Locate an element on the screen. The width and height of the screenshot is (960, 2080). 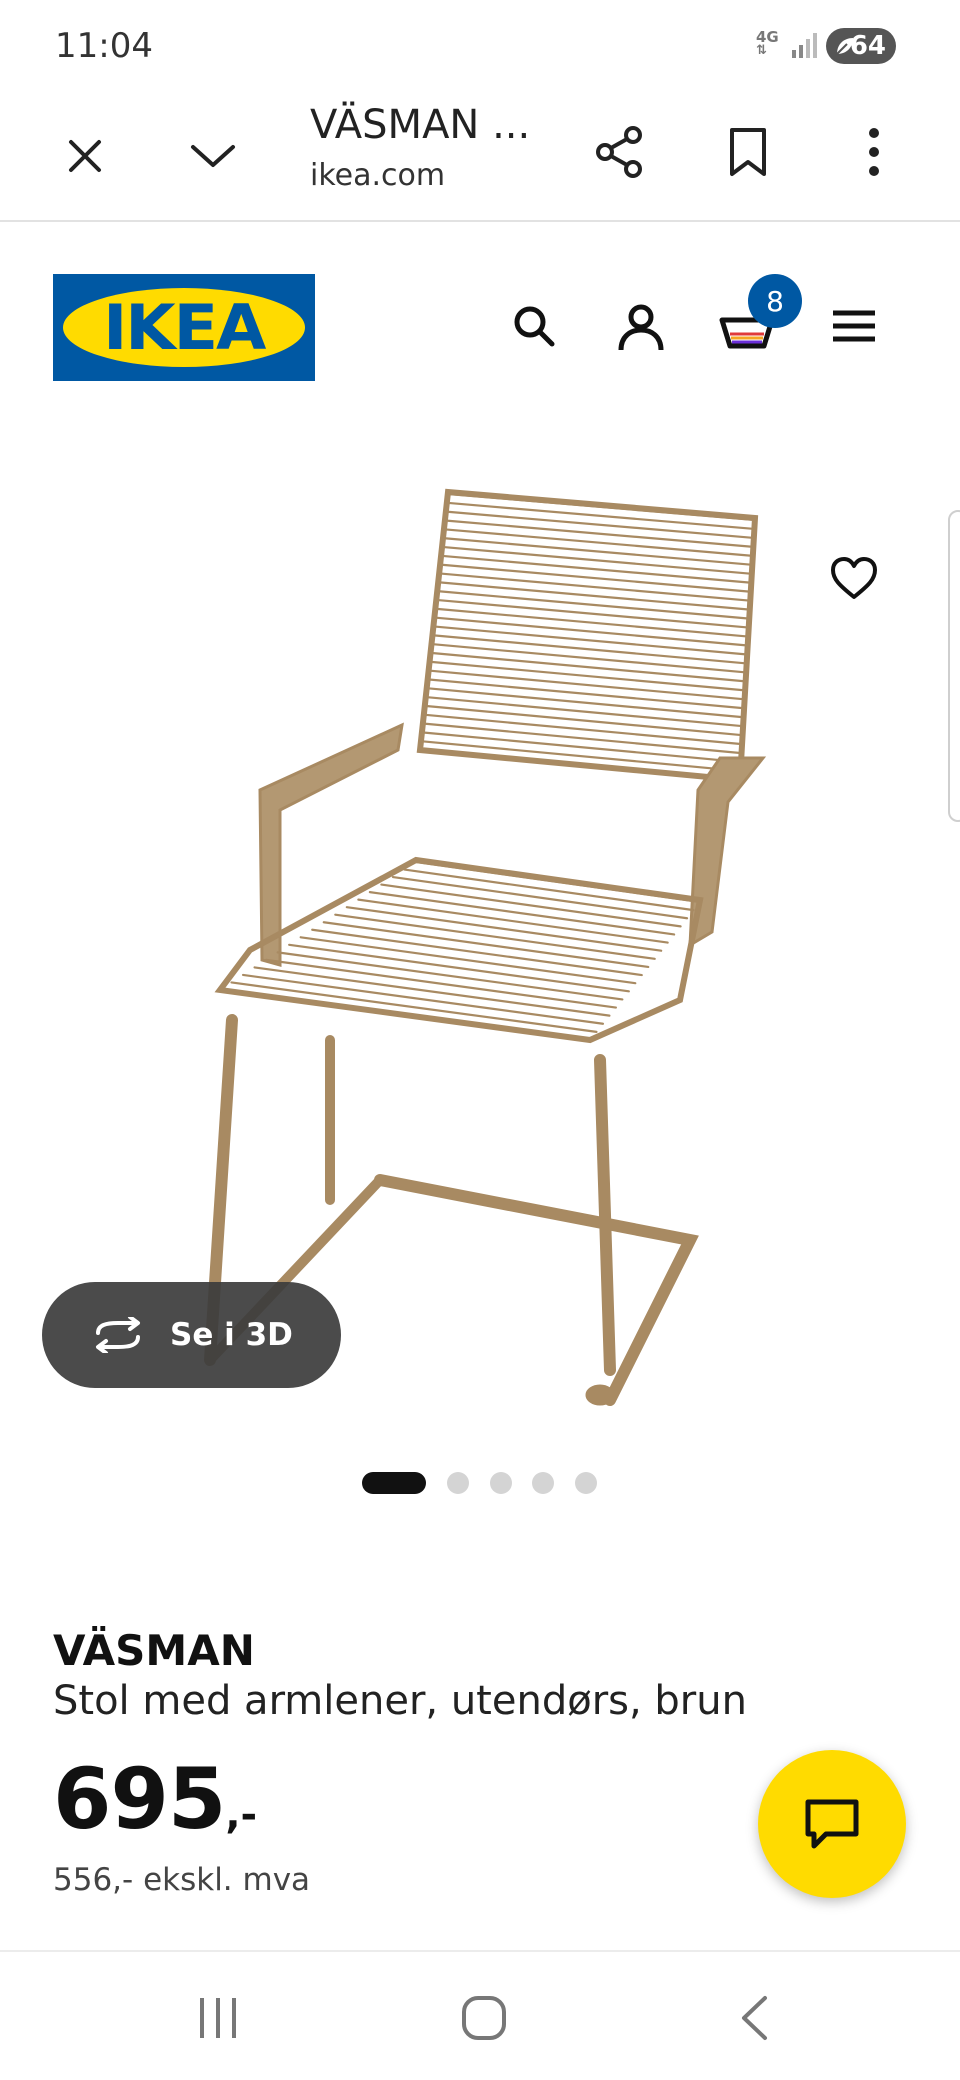
network-type: 4G is located at coordinates (767, 37).